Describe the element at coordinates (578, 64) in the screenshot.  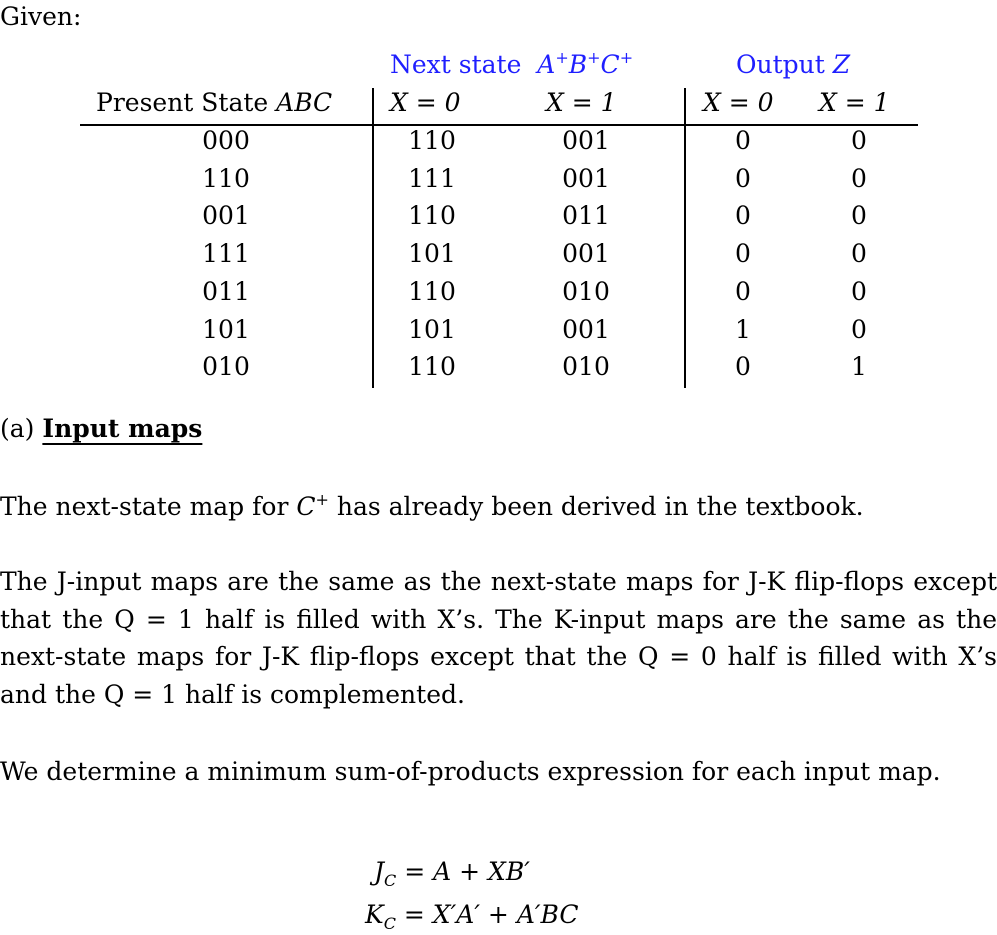
I see `next-state-var-b: B` at that location.